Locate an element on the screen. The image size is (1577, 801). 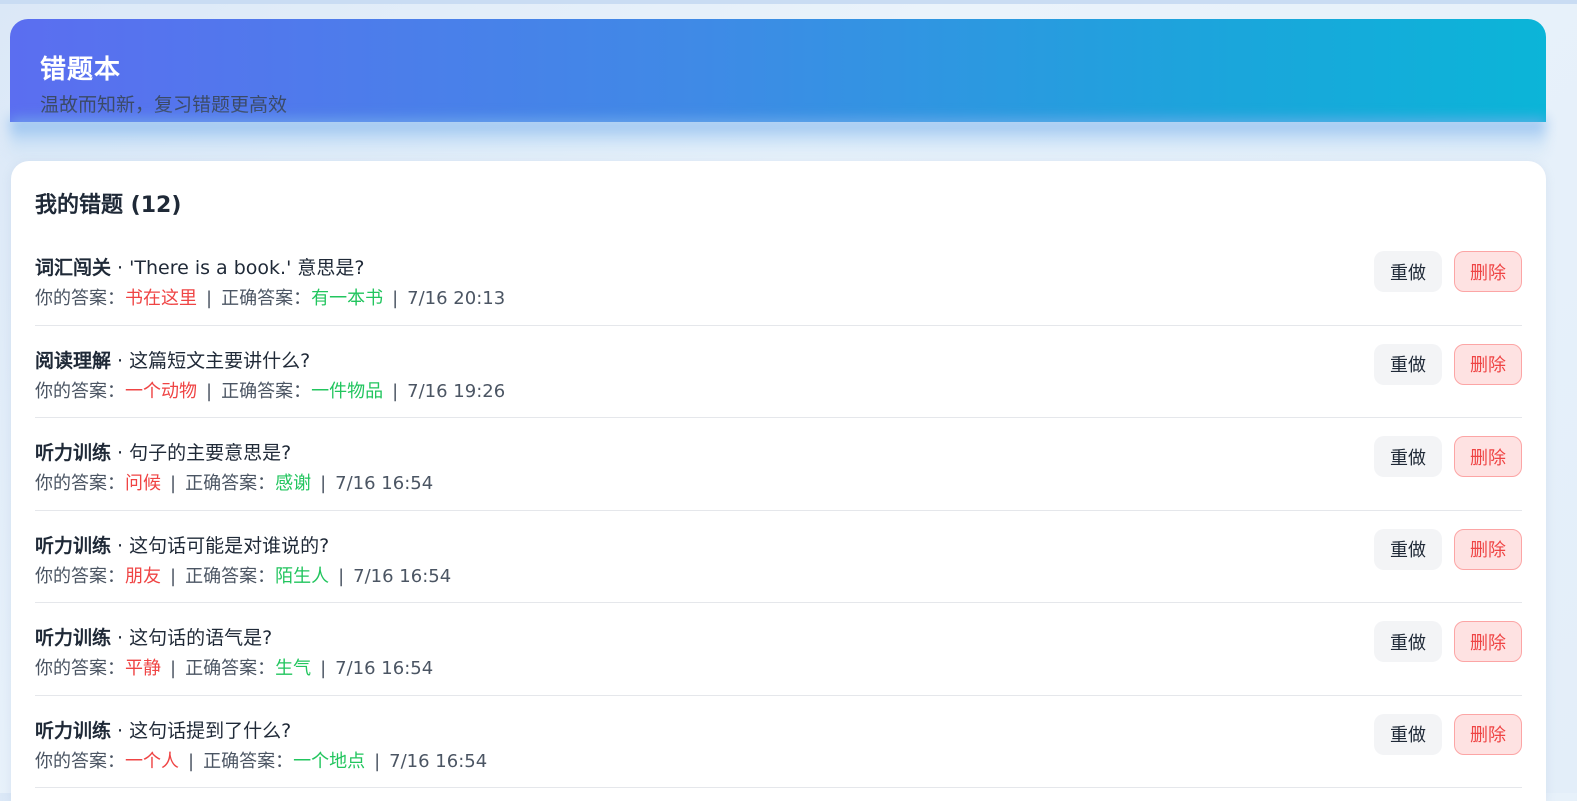
answer-line: 你的答案：一个人 | 正确答案：一个地点 | 7/16 16:54 is located at coordinates (261, 760).